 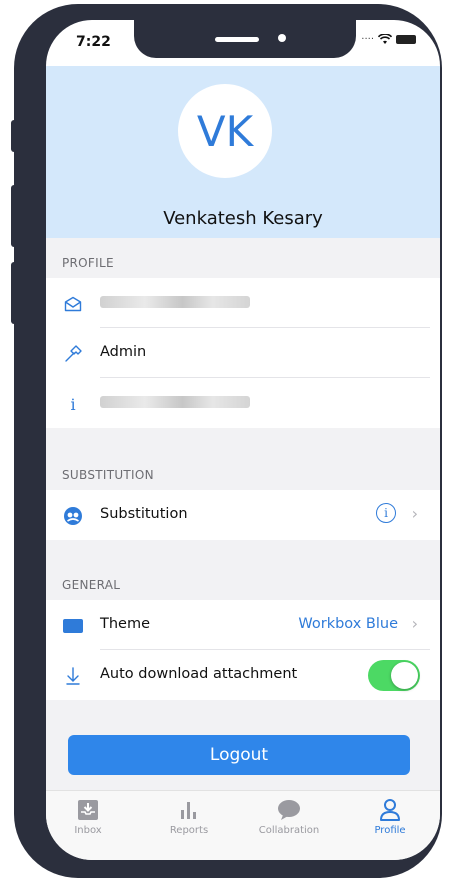 I want to click on side-button-volume-up, so click(x=14, y=216).